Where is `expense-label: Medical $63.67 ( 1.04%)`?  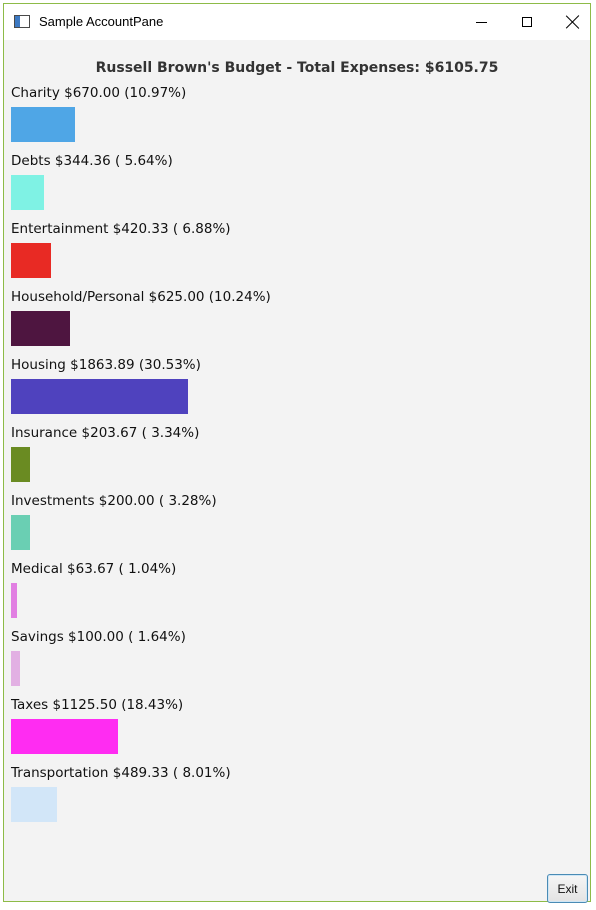
expense-label: Medical $63.67 ( 1.04%) is located at coordinates (94, 569).